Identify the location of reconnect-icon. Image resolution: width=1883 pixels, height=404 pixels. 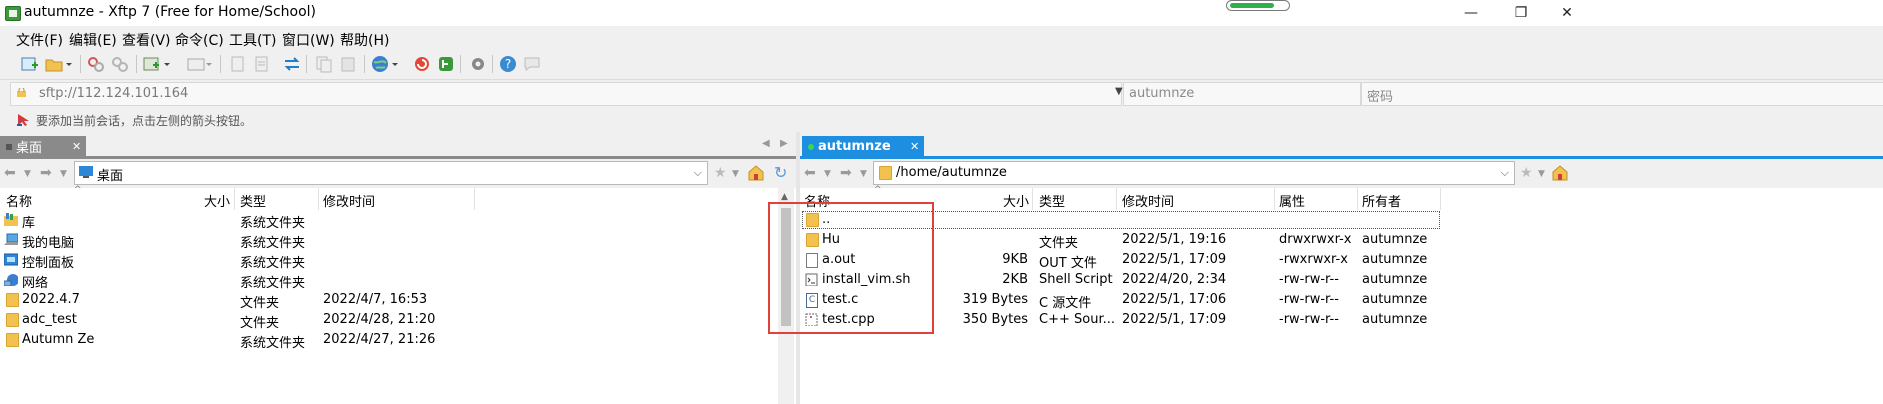
(120, 64).